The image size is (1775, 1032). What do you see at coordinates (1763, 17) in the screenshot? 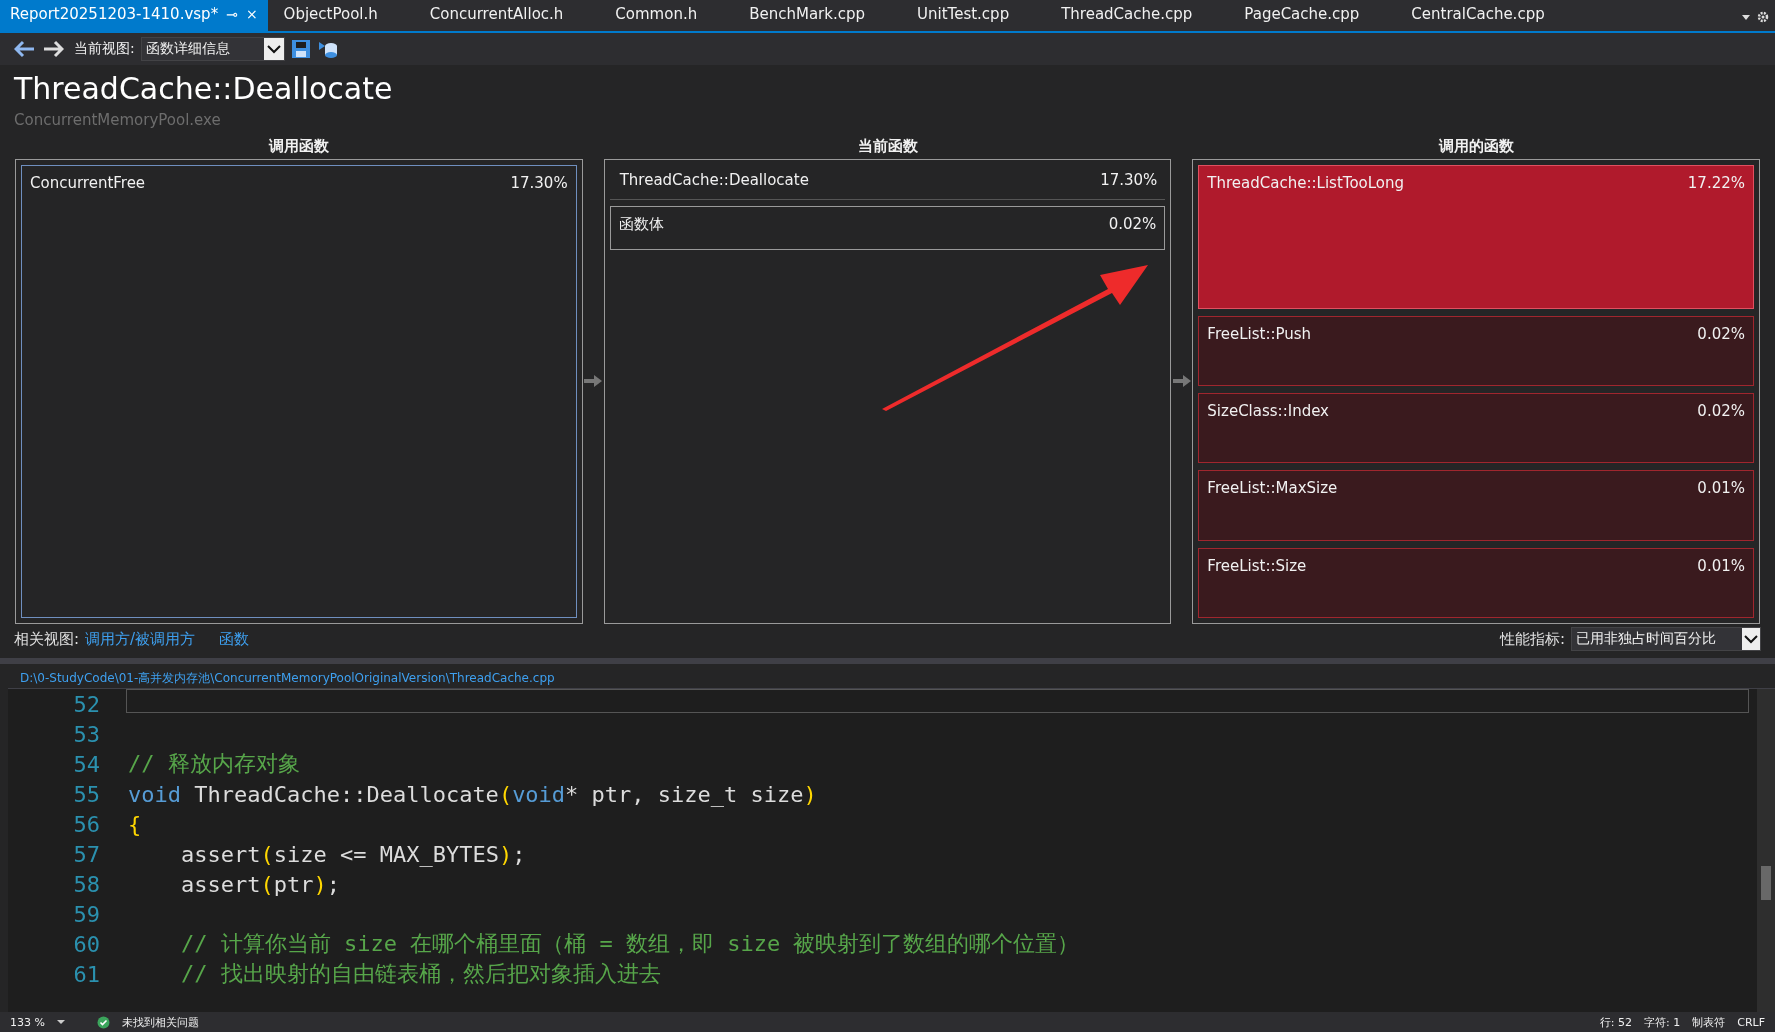
I see `settings-icon` at bounding box center [1763, 17].